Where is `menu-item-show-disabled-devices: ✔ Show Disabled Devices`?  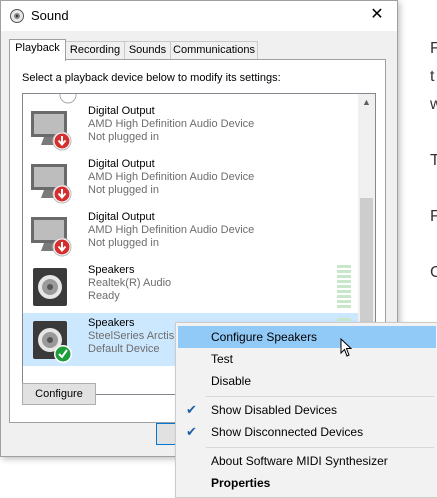 menu-item-show-disabled-devices: ✔ Show Disabled Devices is located at coordinates (307, 410).